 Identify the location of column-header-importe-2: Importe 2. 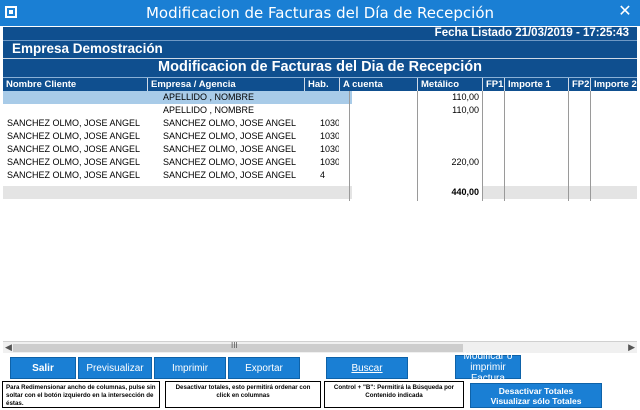
(613, 85).